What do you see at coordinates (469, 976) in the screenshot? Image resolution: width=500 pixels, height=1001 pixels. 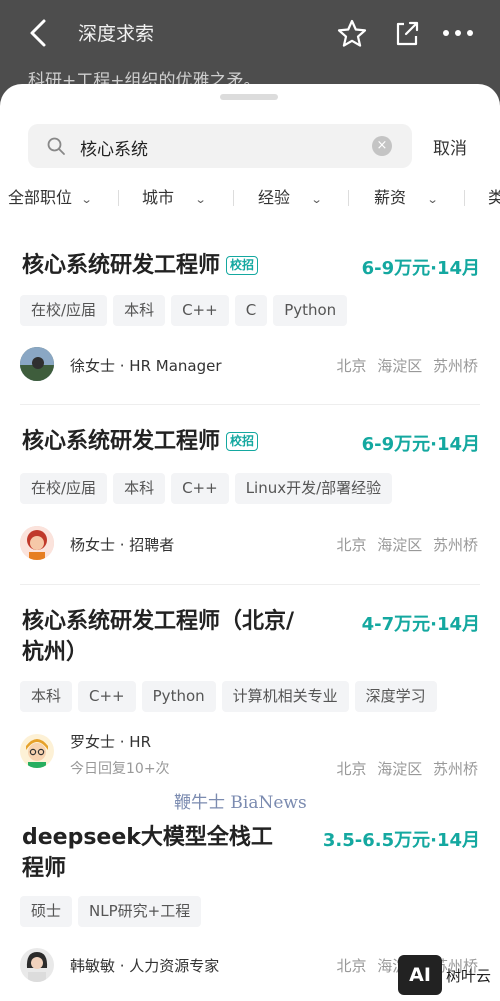 I see `ai-watermark-text: 树叶云` at bounding box center [469, 976].